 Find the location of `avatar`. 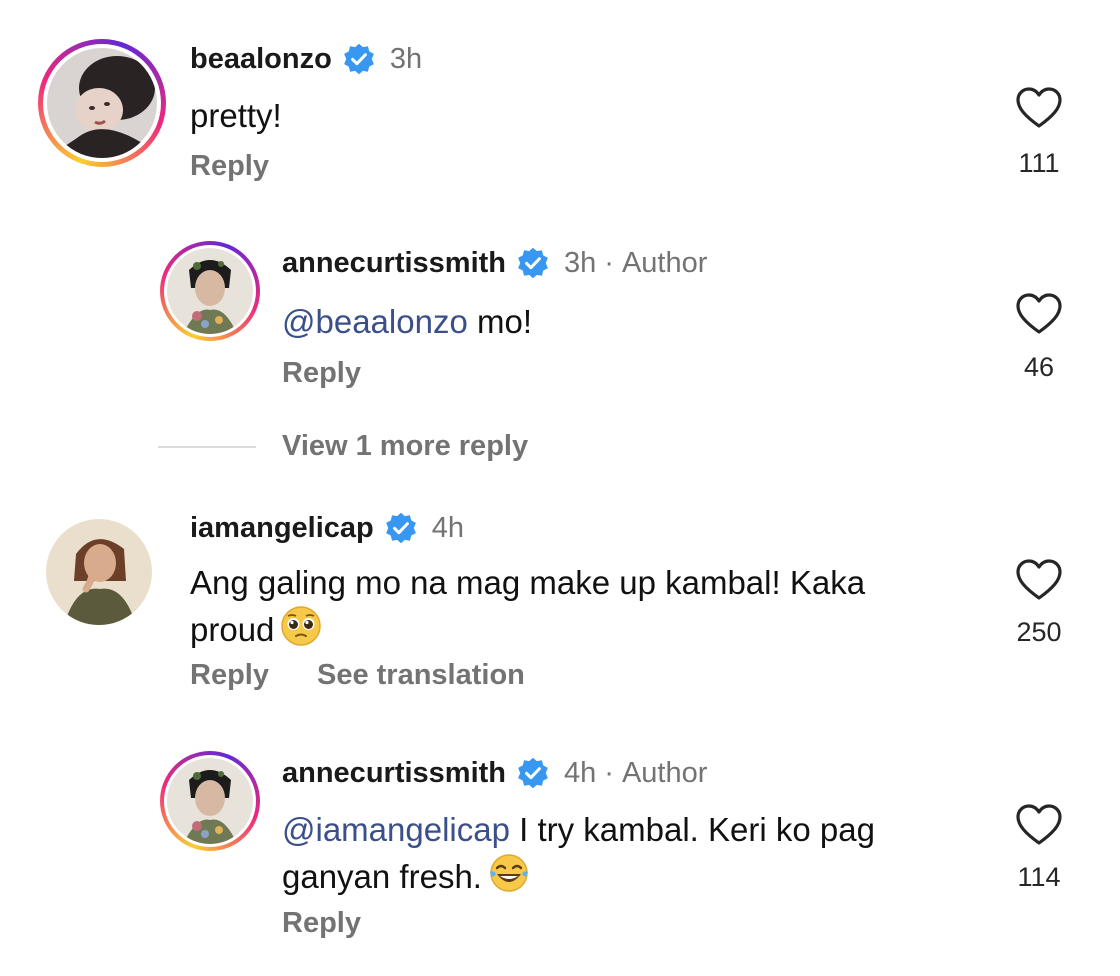

avatar is located at coordinates (210, 801).